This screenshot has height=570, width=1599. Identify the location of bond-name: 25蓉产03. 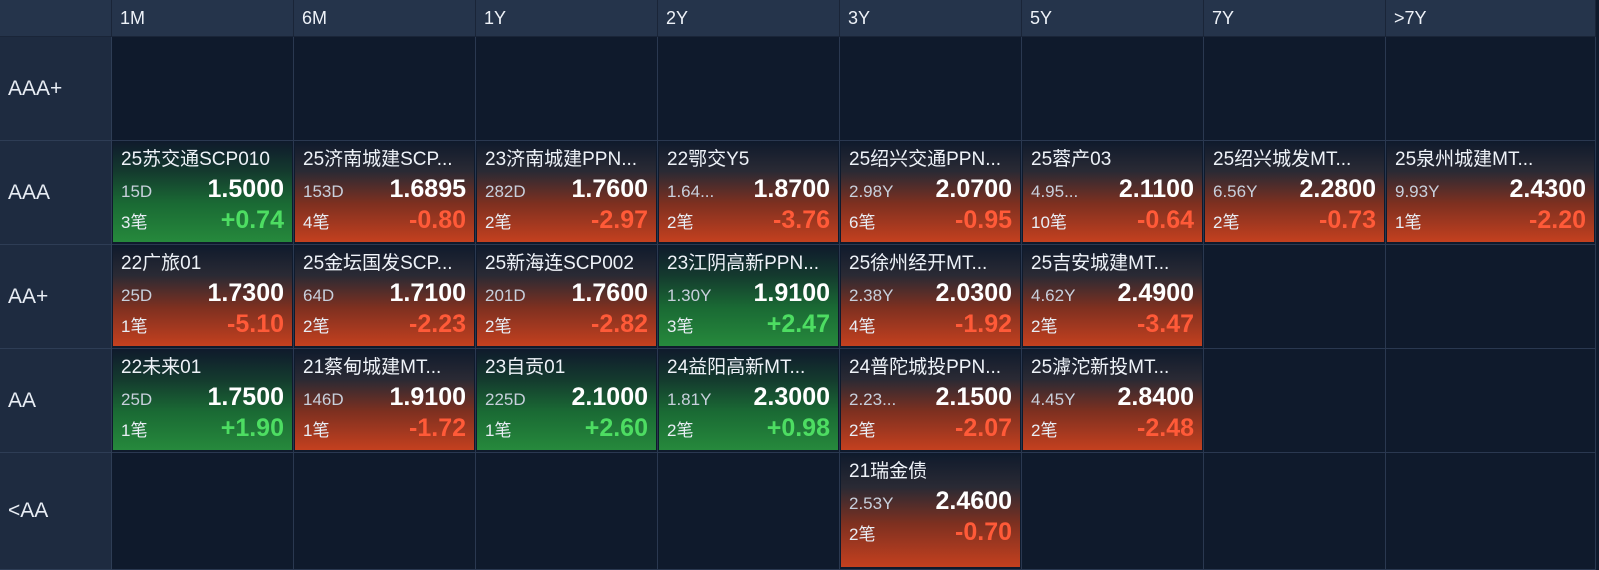
(1071, 159).